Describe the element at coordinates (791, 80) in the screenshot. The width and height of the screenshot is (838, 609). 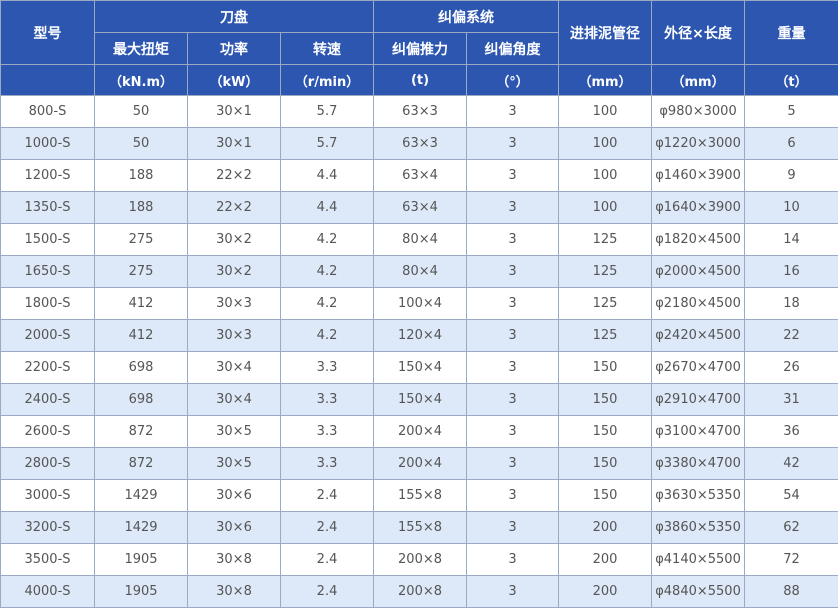
I see `unit-weight: （t）` at that location.